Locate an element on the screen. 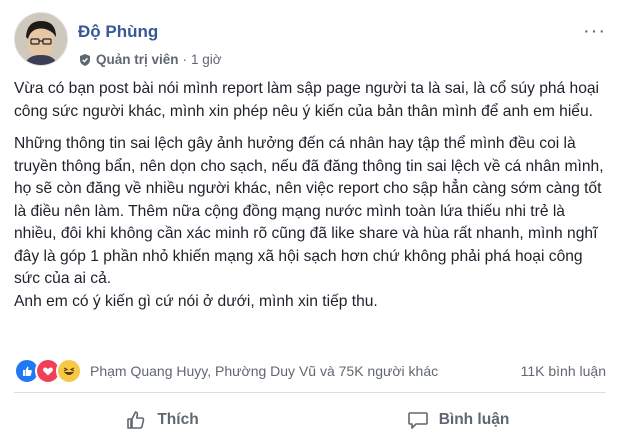 The image size is (620, 448). post-meta: Quản trị viên · 1 giờ is located at coordinates (150, 59).